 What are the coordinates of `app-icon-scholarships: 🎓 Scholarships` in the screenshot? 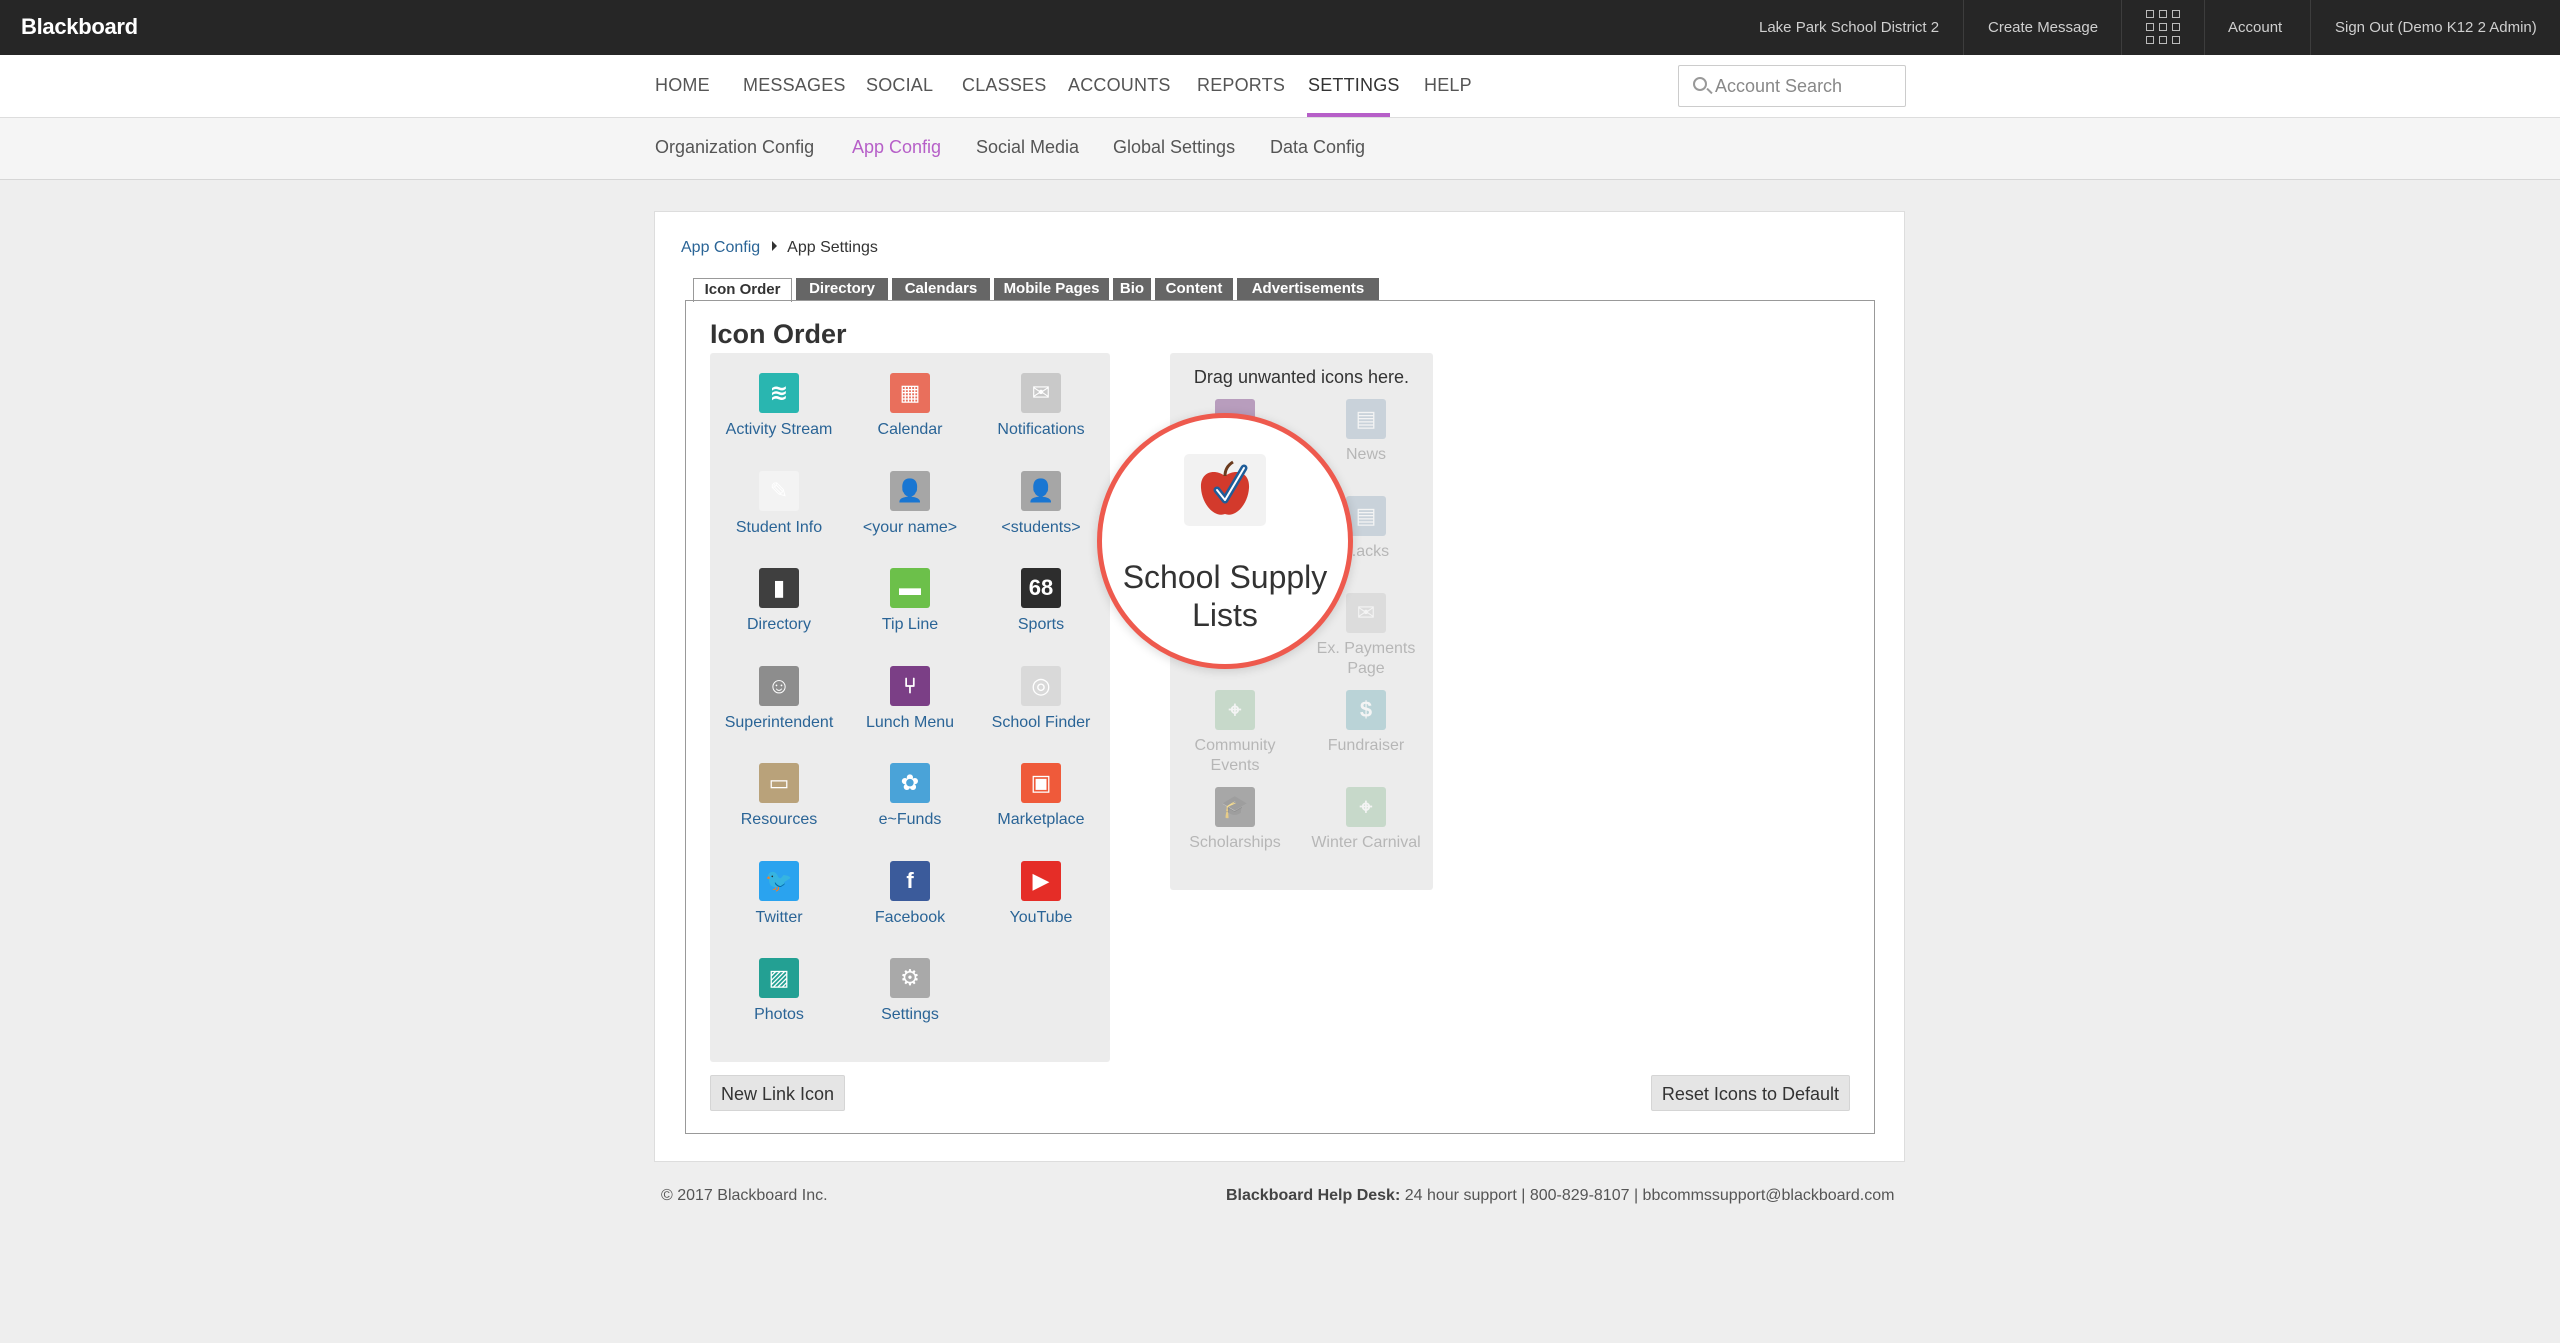 It's located at (1235, 820).